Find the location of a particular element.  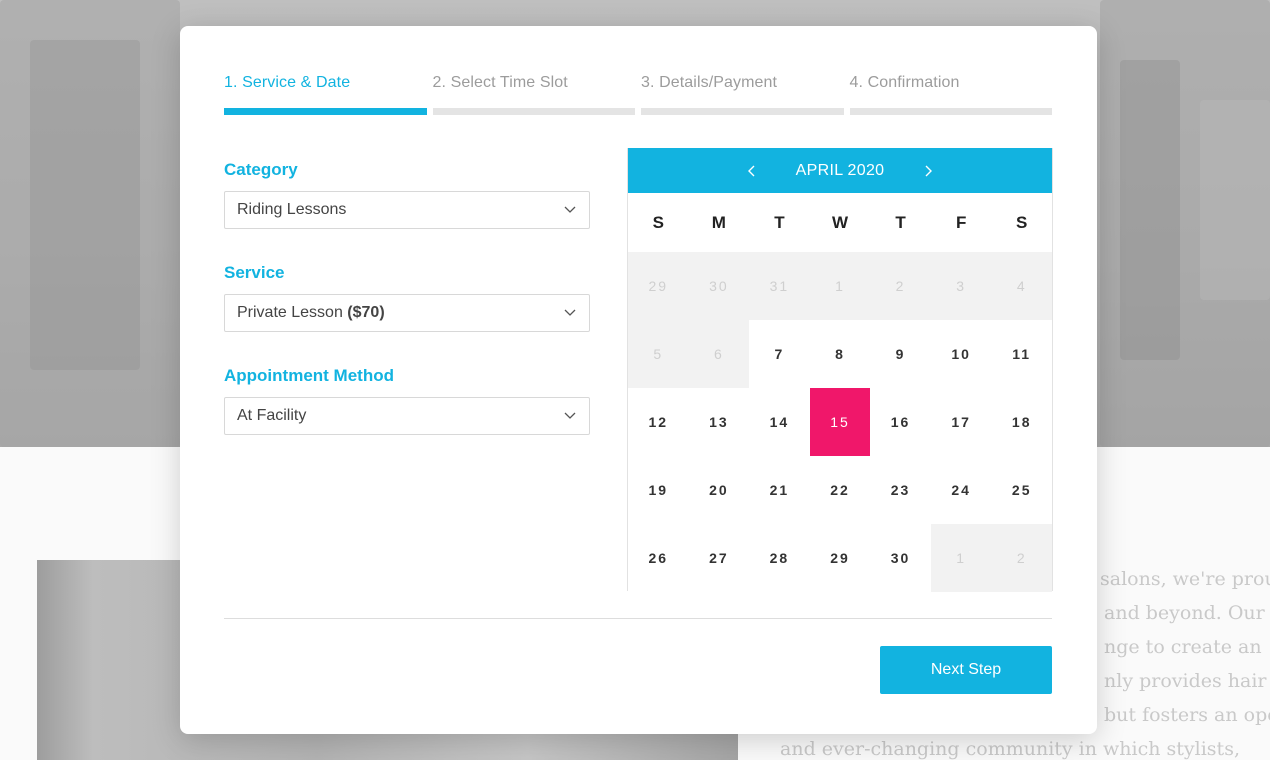

calendar-day: 27 is located at coordinates (719, 558).